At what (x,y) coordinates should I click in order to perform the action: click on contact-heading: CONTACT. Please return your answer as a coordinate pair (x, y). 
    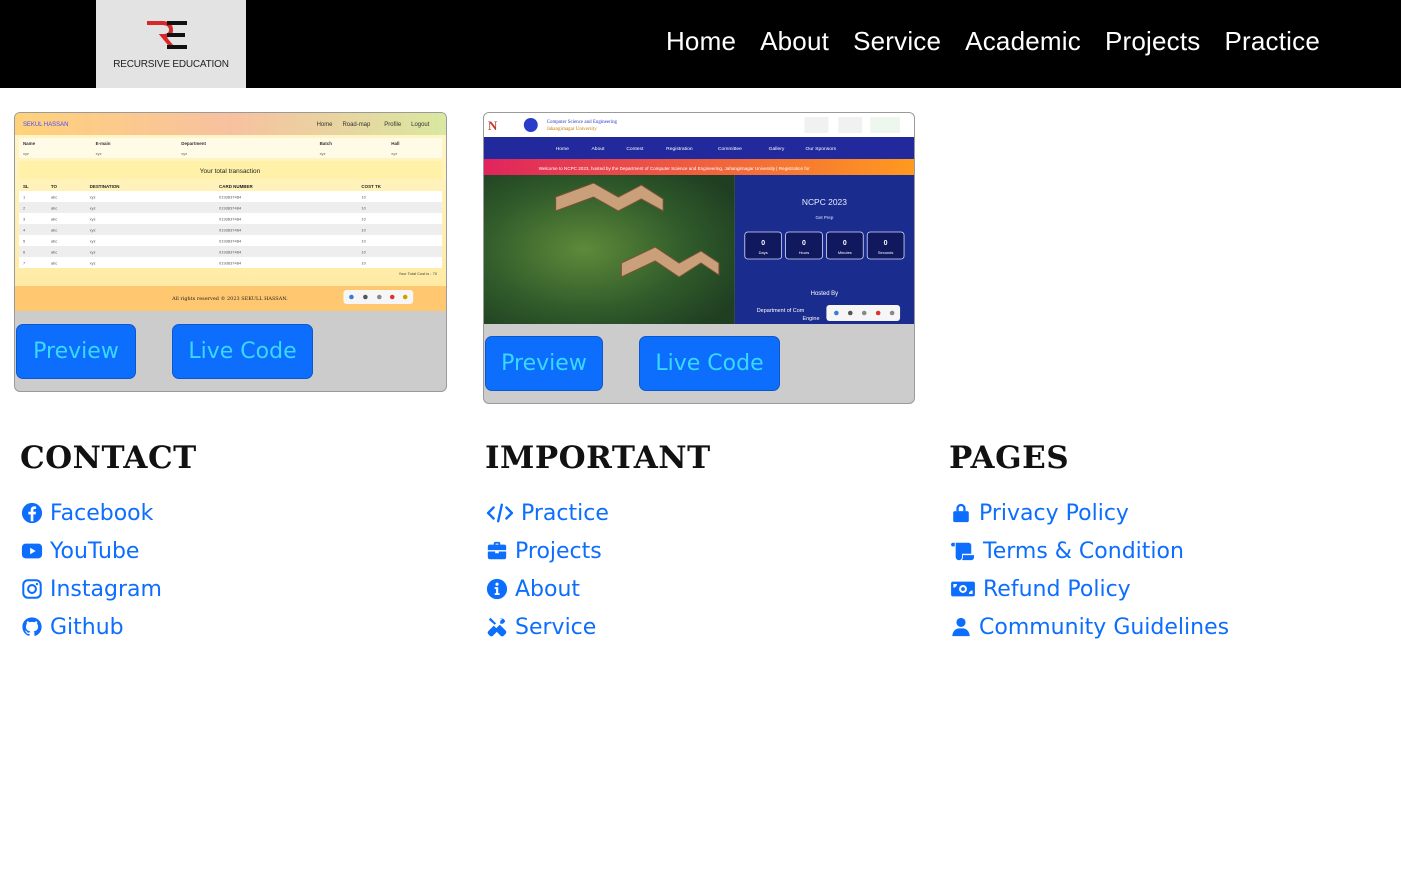
    Looking at the image, I should click on (108, 458).